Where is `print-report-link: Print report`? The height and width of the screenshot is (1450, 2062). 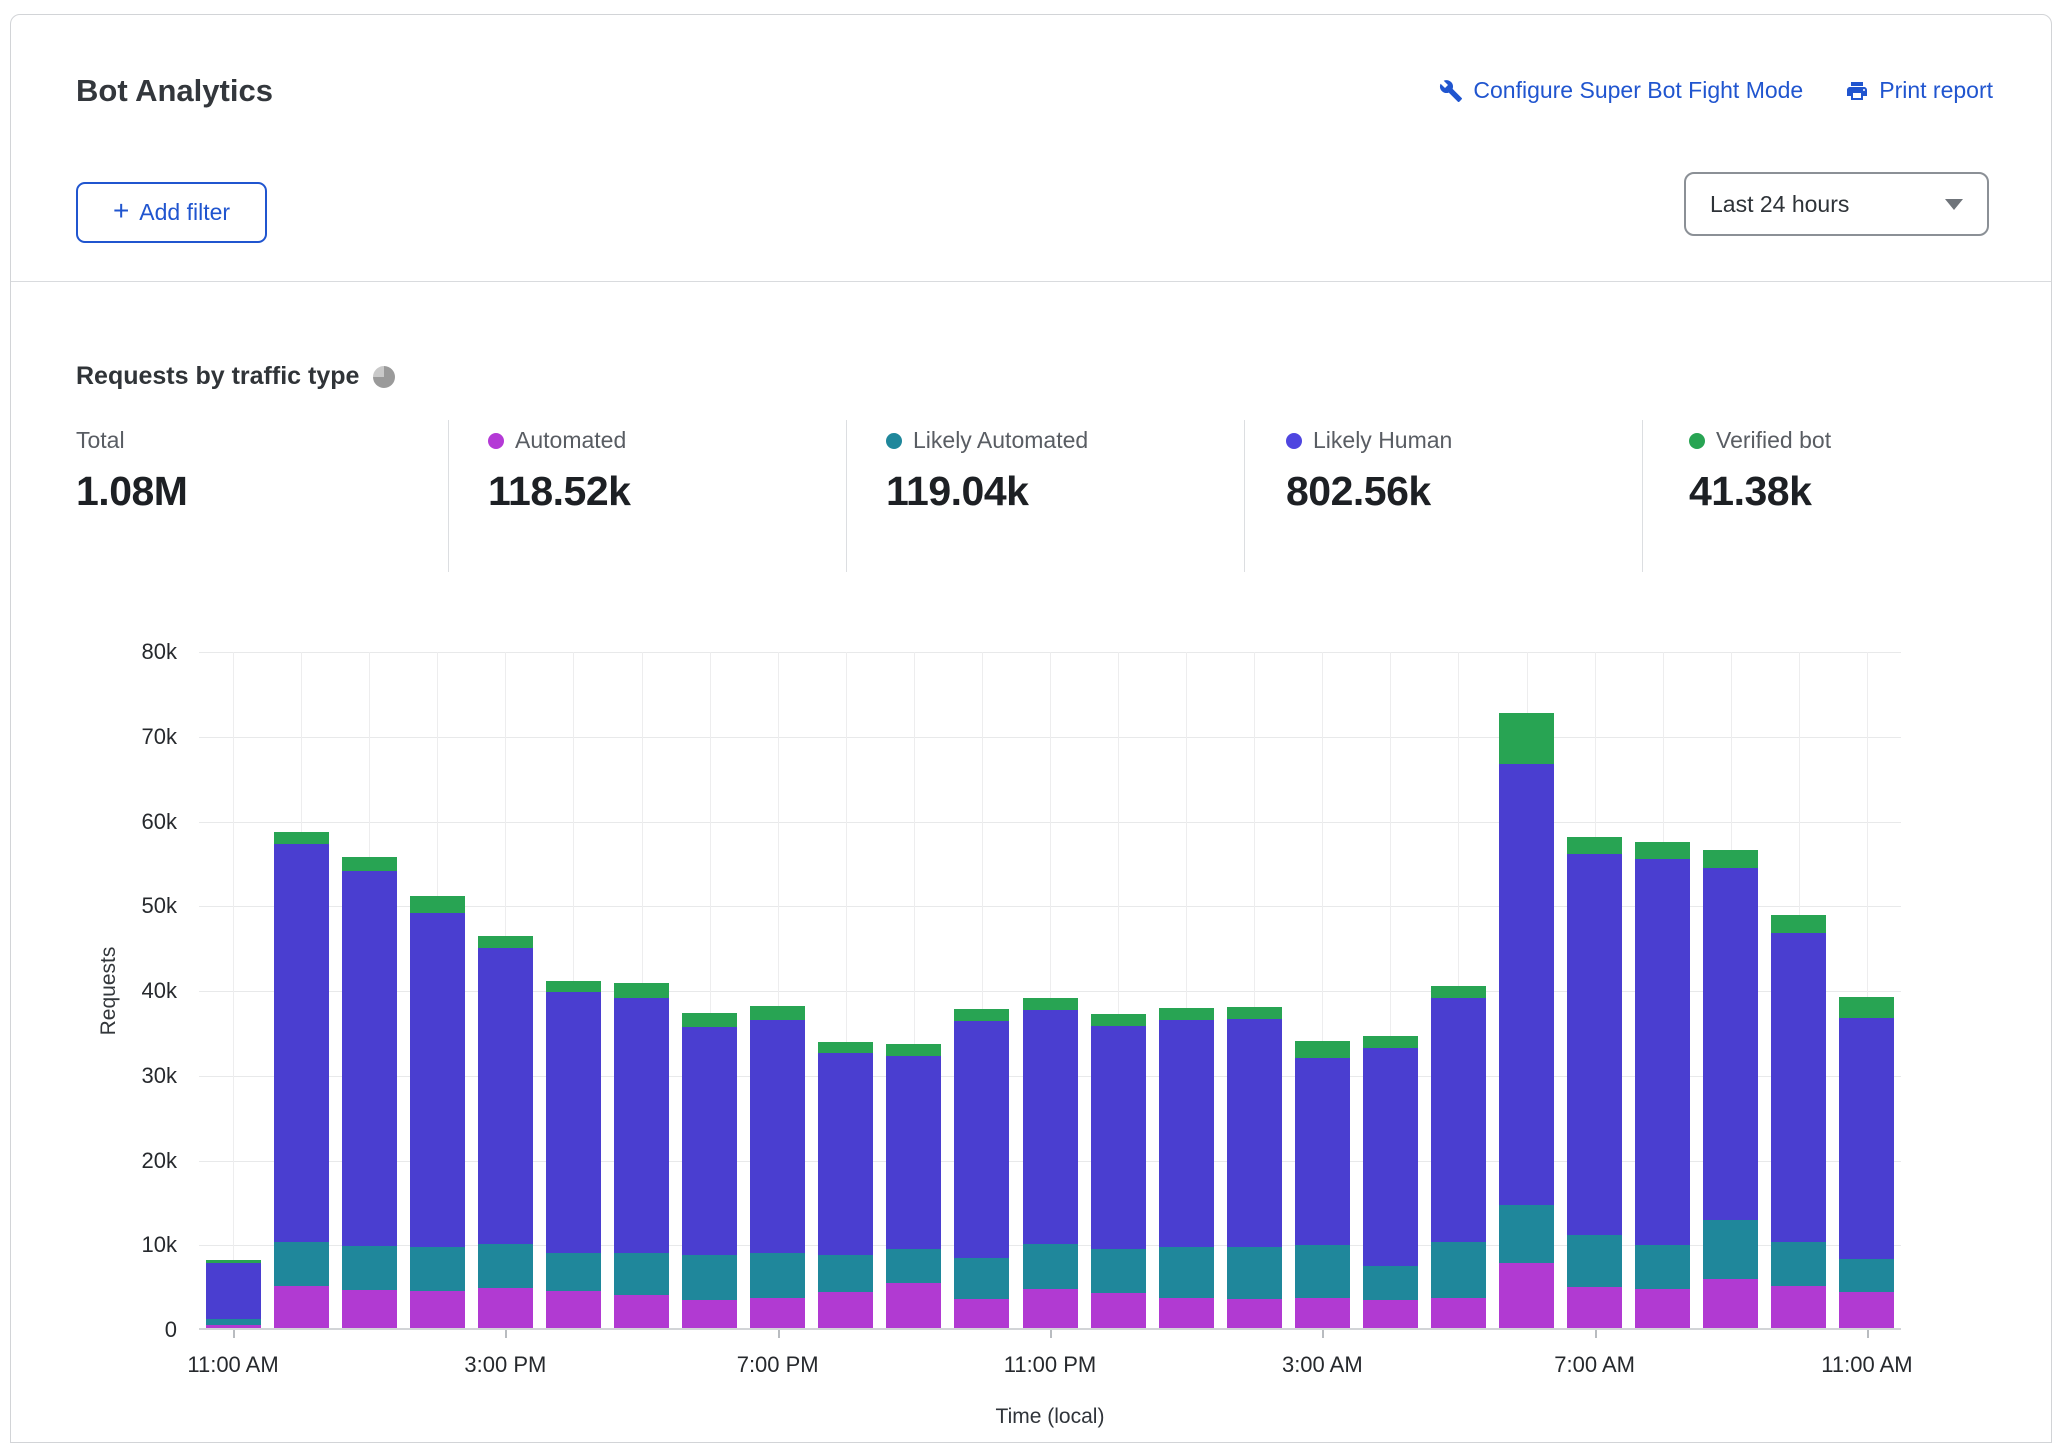
print-report-link: Print report is located at coordinates (1919, 90).